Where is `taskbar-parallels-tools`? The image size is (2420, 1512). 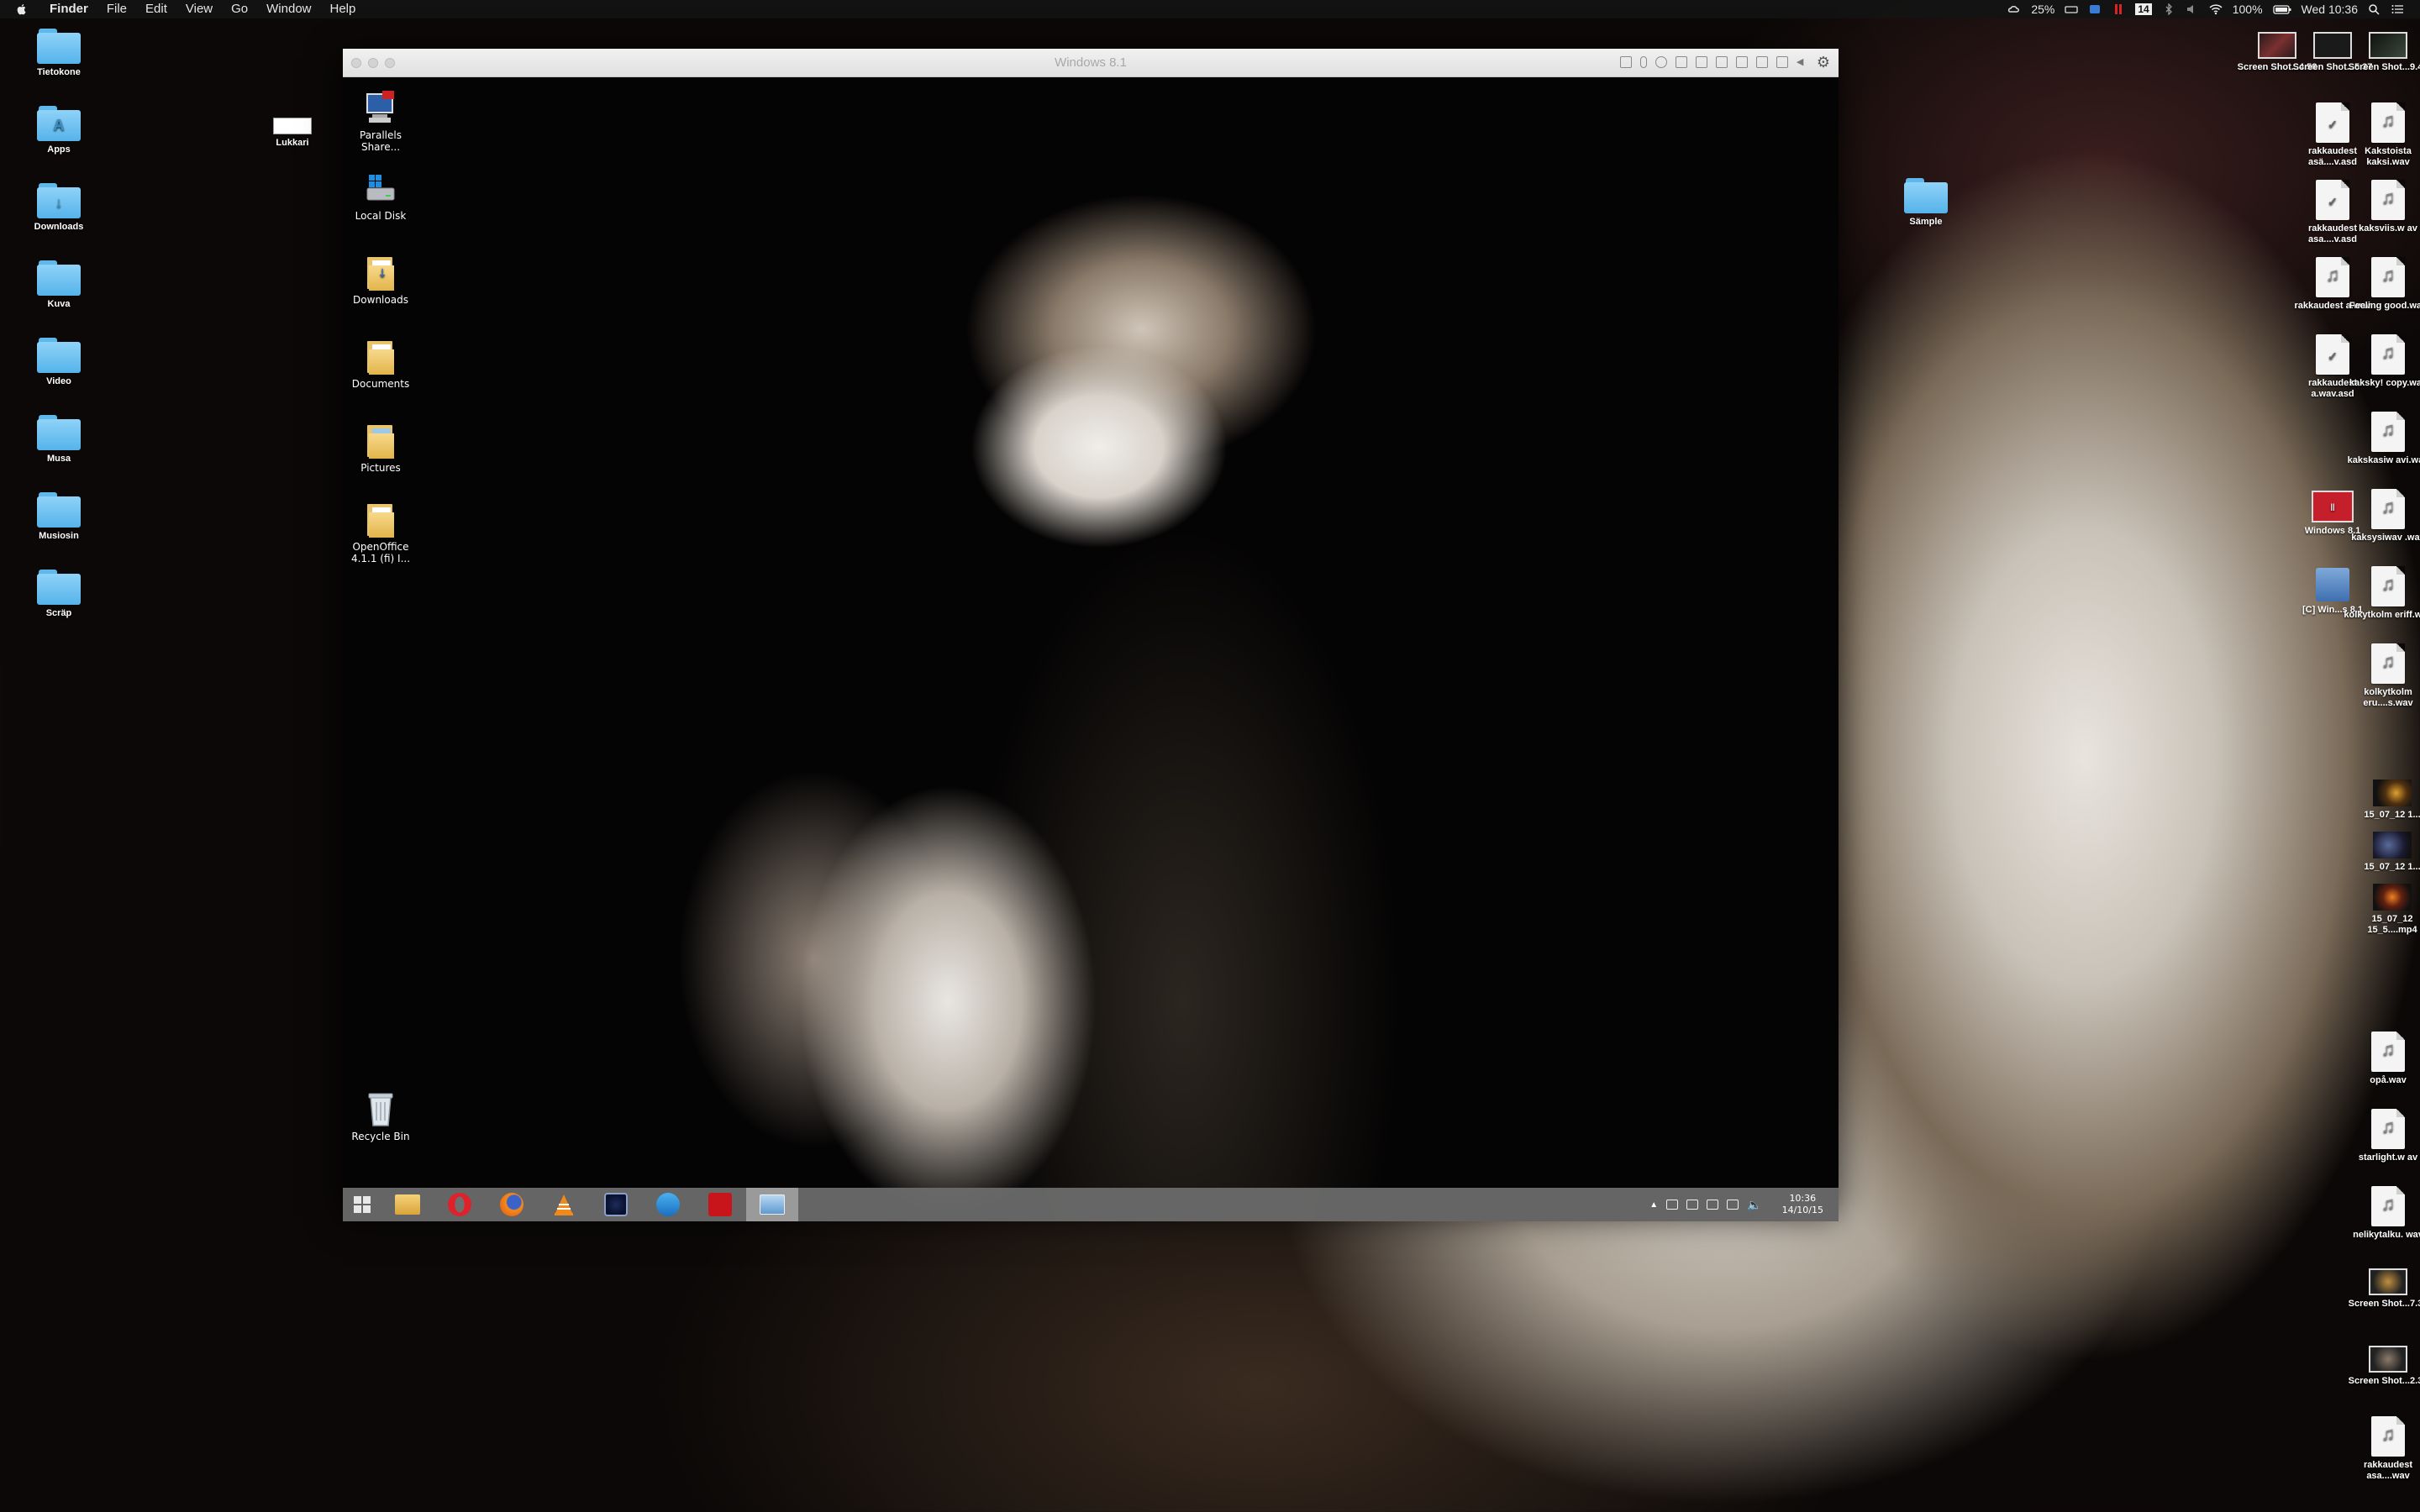 taskbar-parallels-tools is located at coordinates (772, 1204).